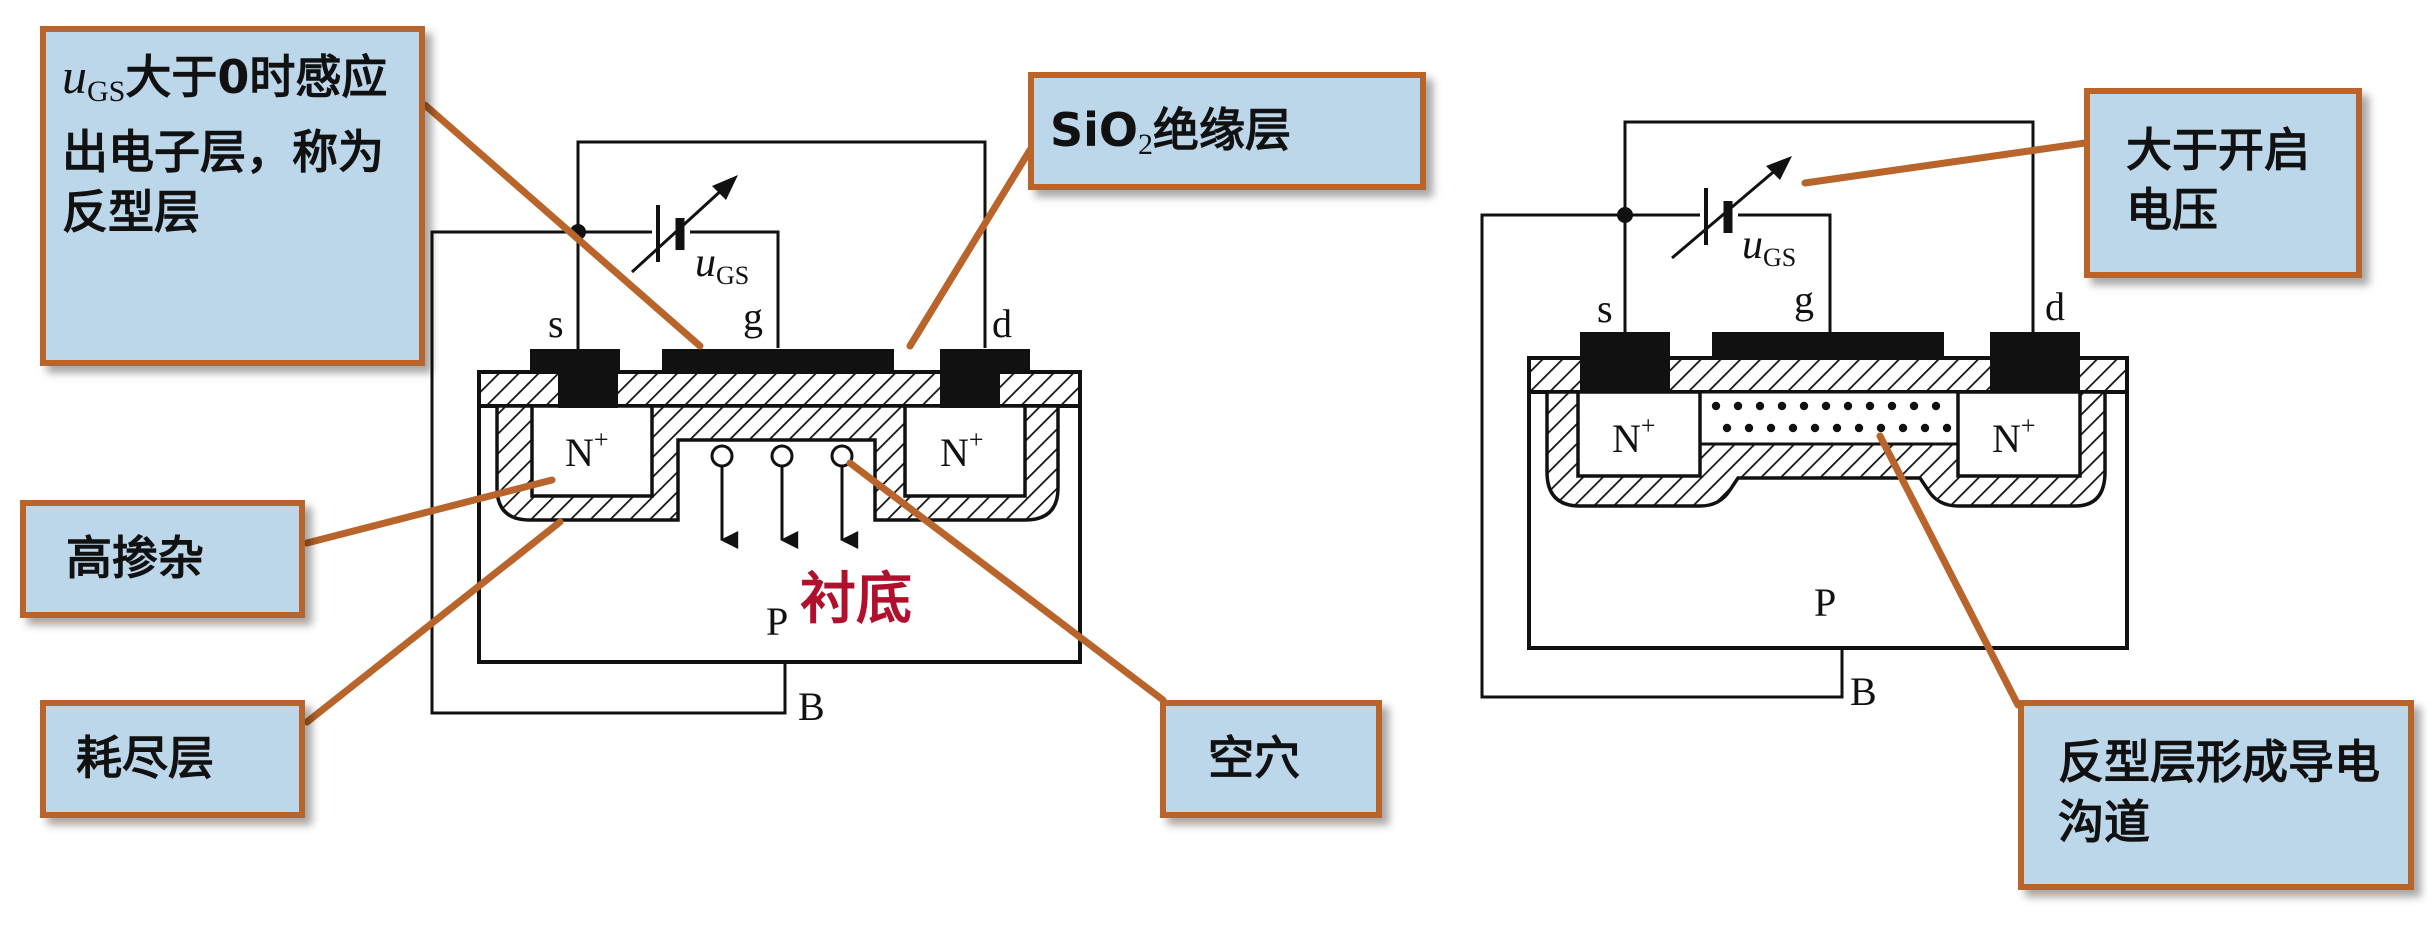 The width and height of the screenshot is (2428, 926). I want to click on callout-channel-text: 反型层形成导电沟道, so click(2219, 792).